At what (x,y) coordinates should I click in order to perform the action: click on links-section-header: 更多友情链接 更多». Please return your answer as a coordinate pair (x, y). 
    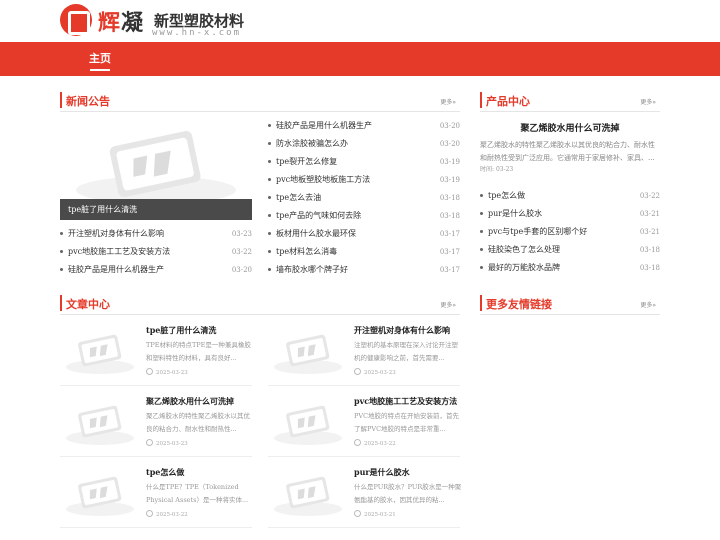
    Looking at the image, I should click on (570, 304).